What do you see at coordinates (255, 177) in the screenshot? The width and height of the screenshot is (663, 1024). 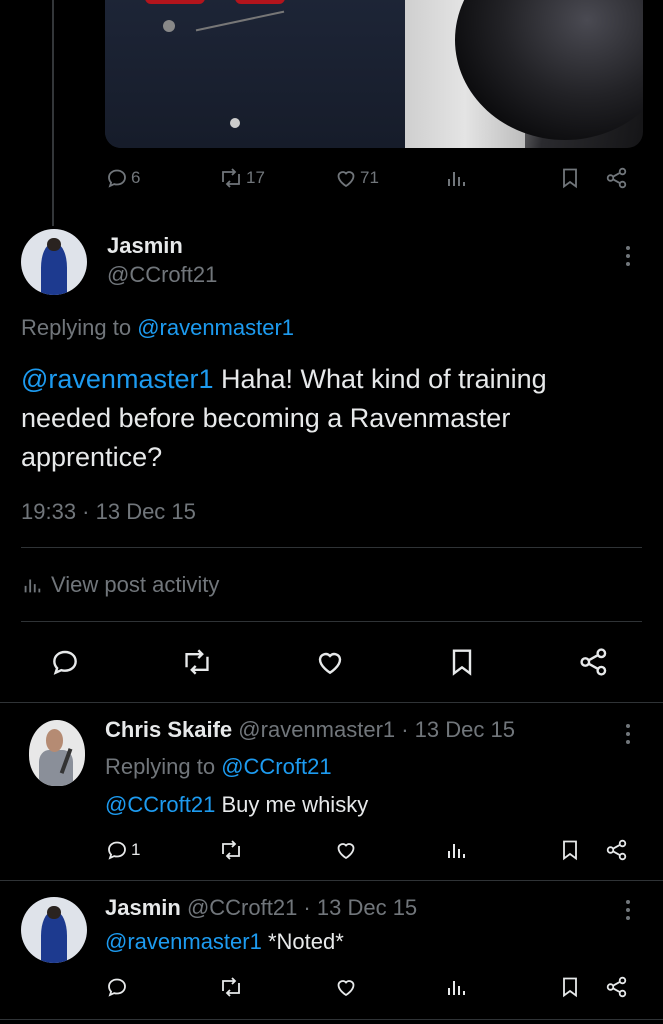 I see `retweet-count: 17` at bounding box center [255, 177].